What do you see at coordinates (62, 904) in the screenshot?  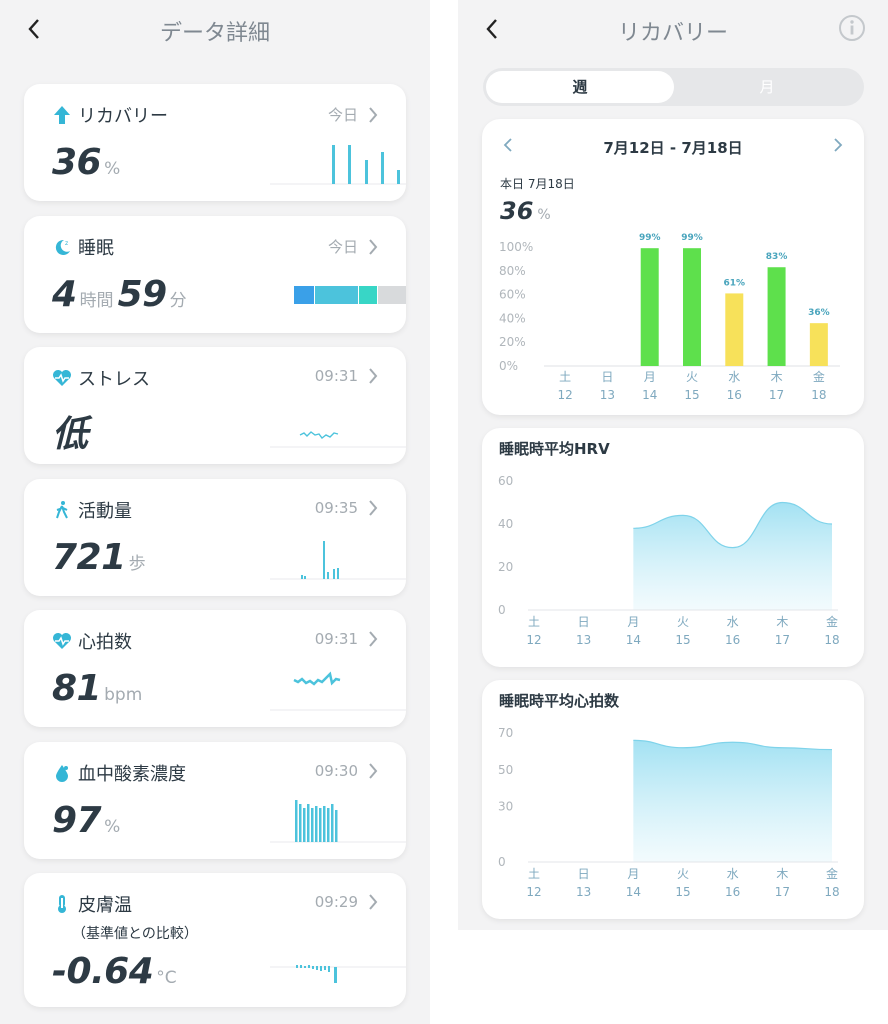 I see `thermometer-icon` at bounding box center [62, 904].